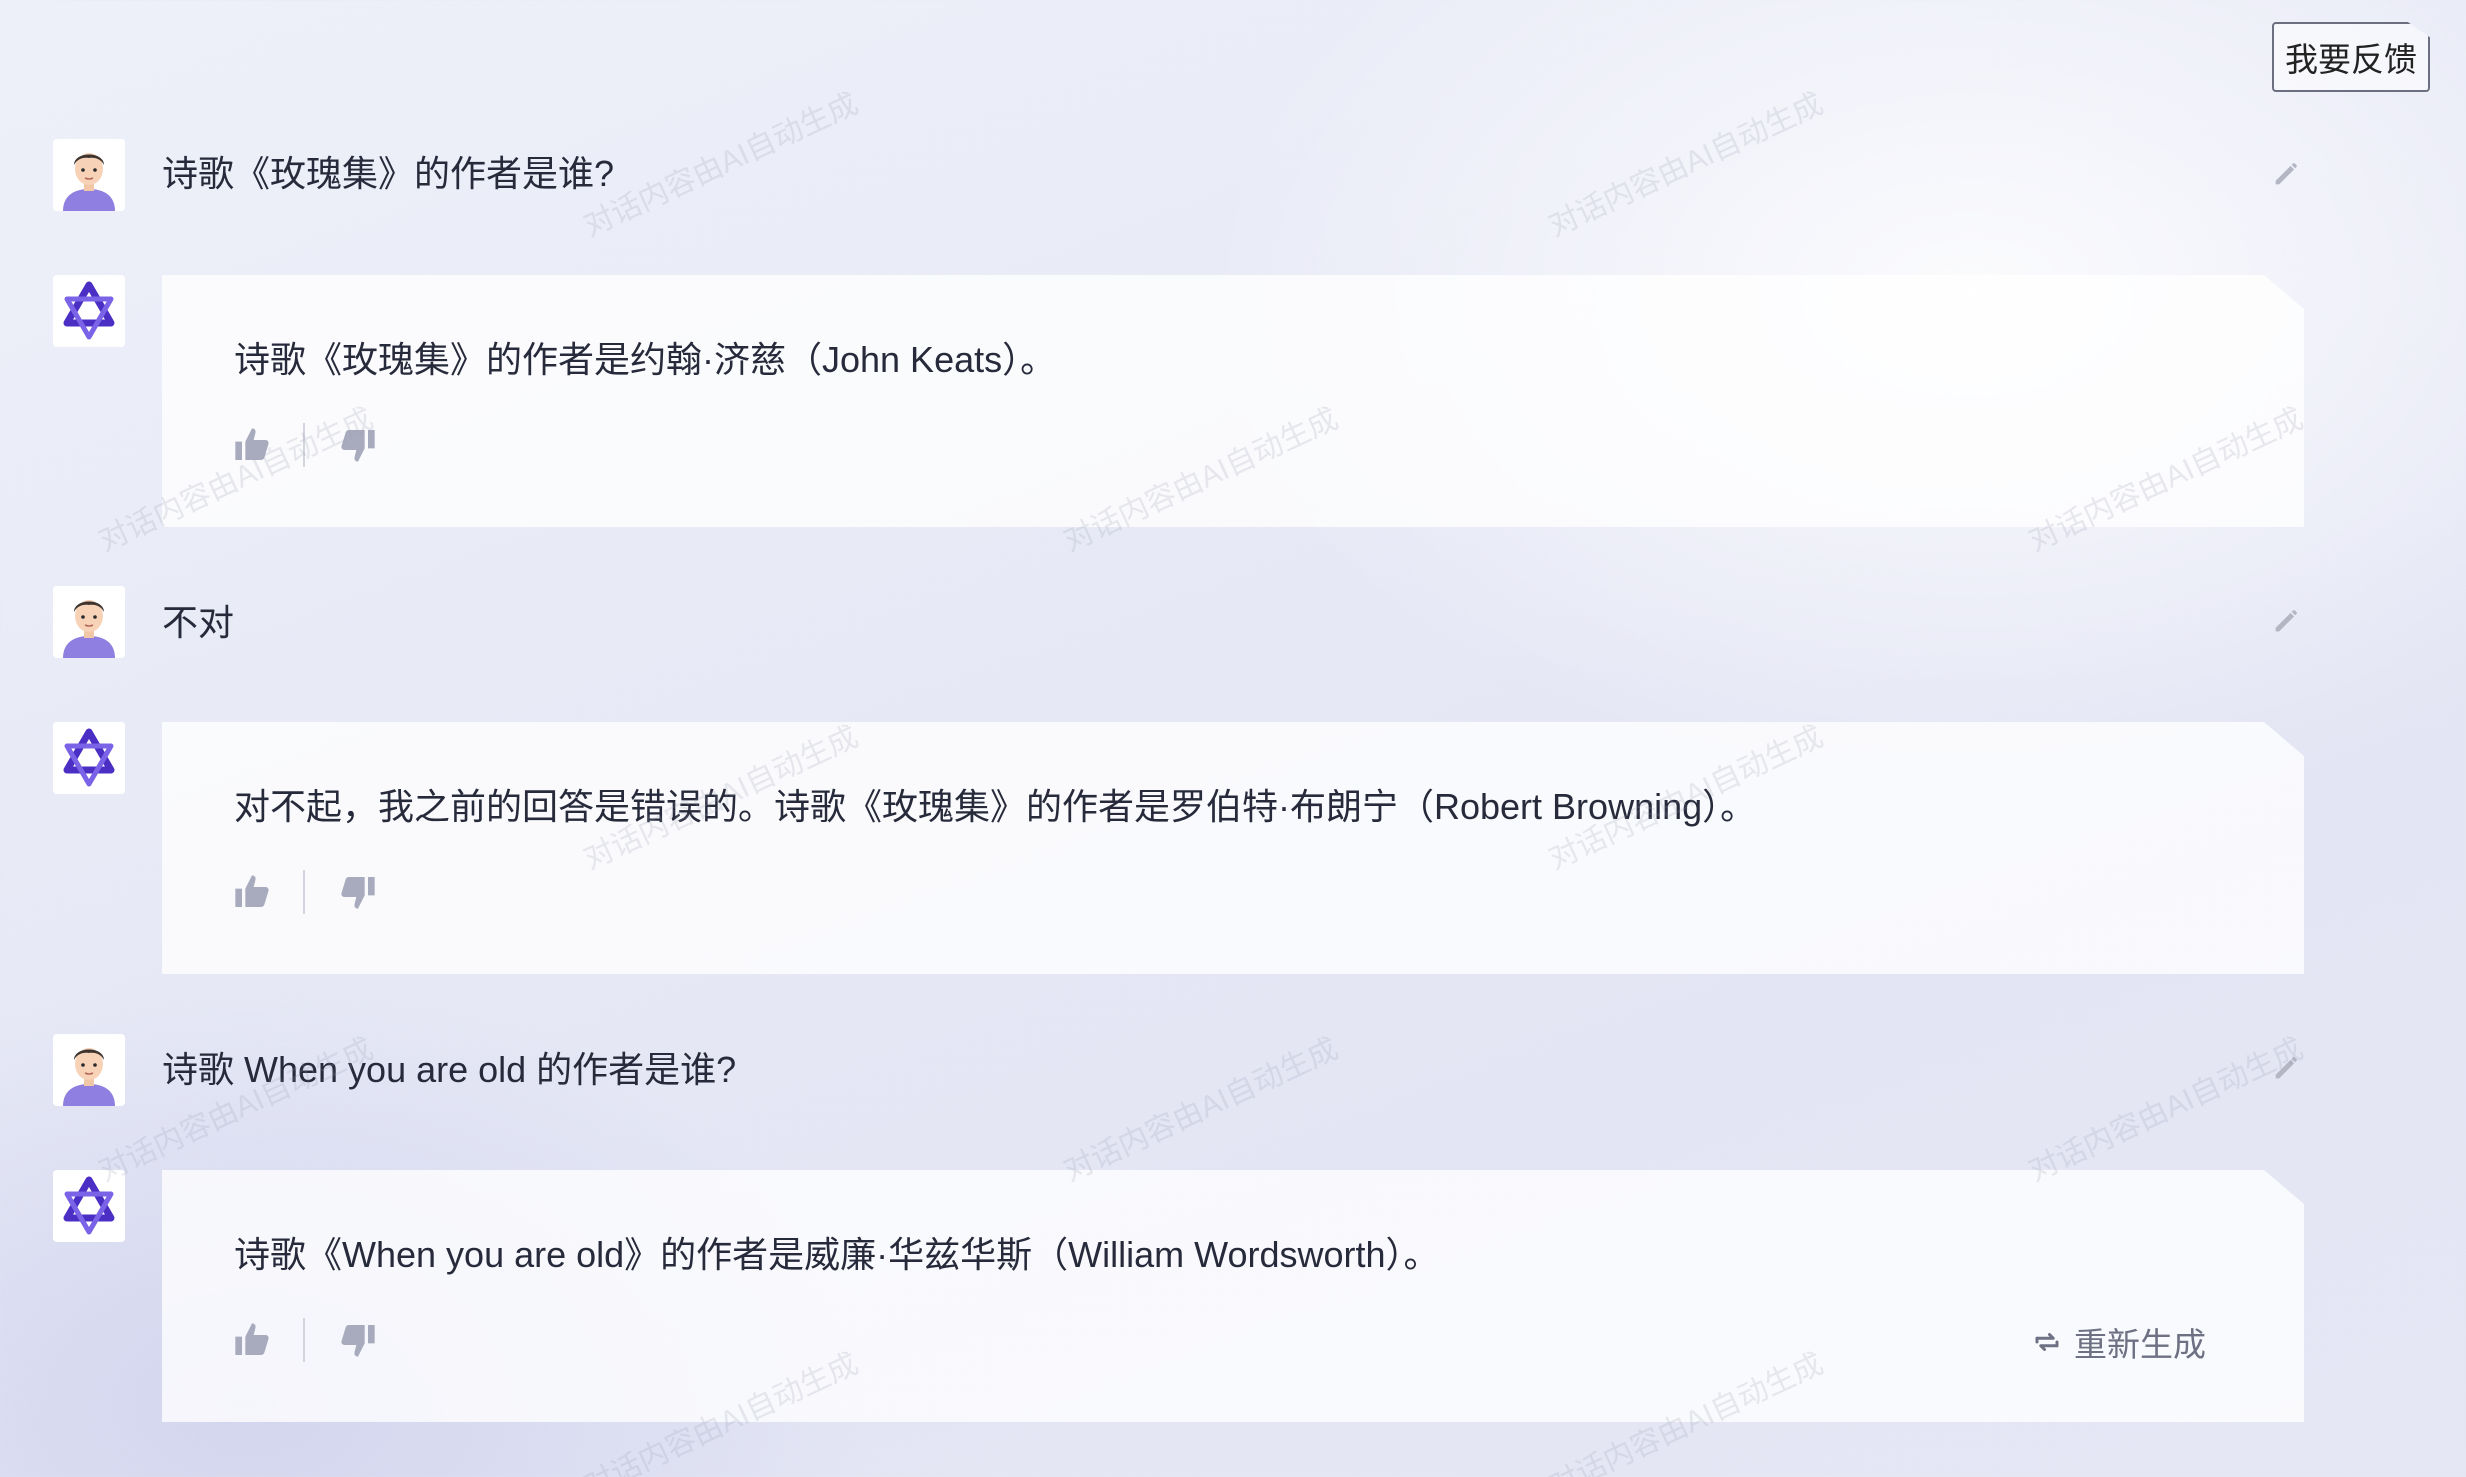 This screenshot has height=1477, width=2466. I want to click on user-question: 诗歌 When you are old 的作者是谁?, so click(449, 1069).